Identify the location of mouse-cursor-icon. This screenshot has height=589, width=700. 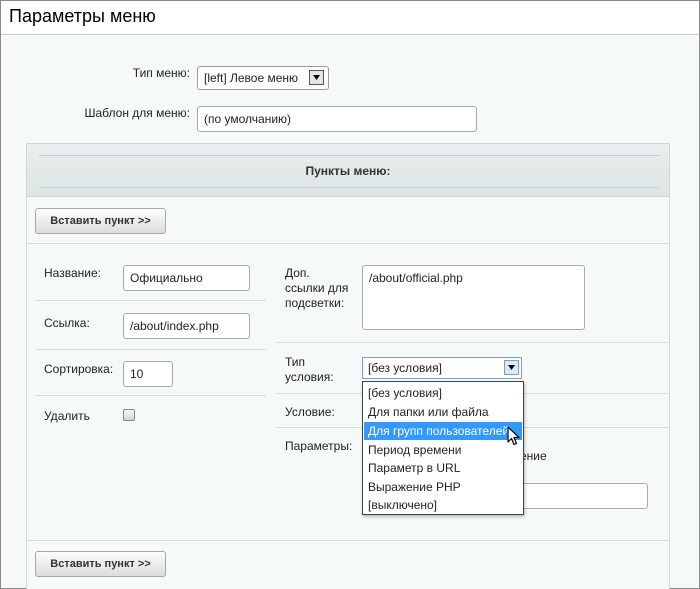
(513, 436).